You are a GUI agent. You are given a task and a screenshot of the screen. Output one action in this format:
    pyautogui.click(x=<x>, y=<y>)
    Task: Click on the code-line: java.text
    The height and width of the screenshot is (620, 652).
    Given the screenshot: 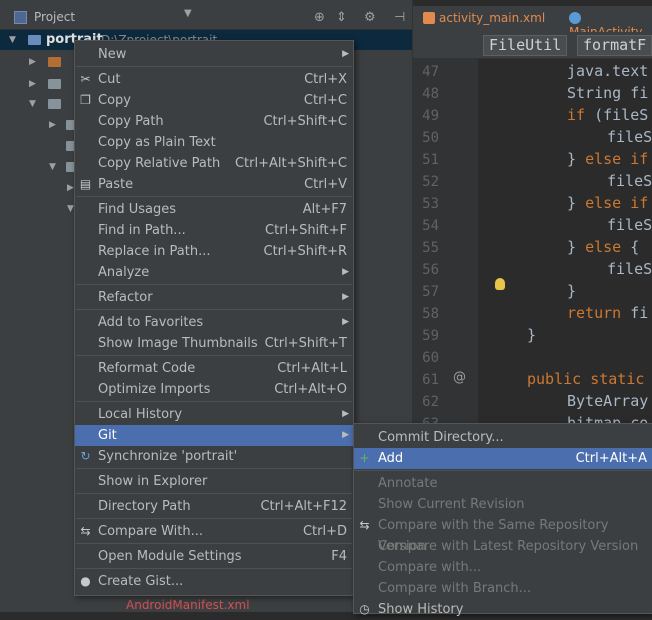 What is the action you would take?
    pyautogui.click(x=607, y=71)
    